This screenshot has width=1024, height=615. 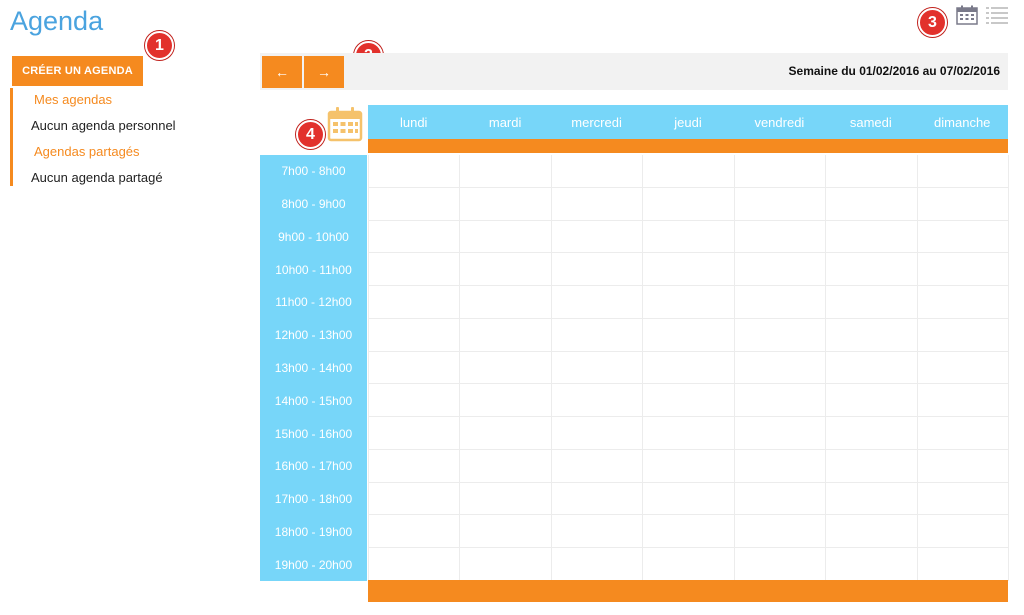 I want to click on shared-agendas-heading: Agendas partagés, so click(x=87, y=151).